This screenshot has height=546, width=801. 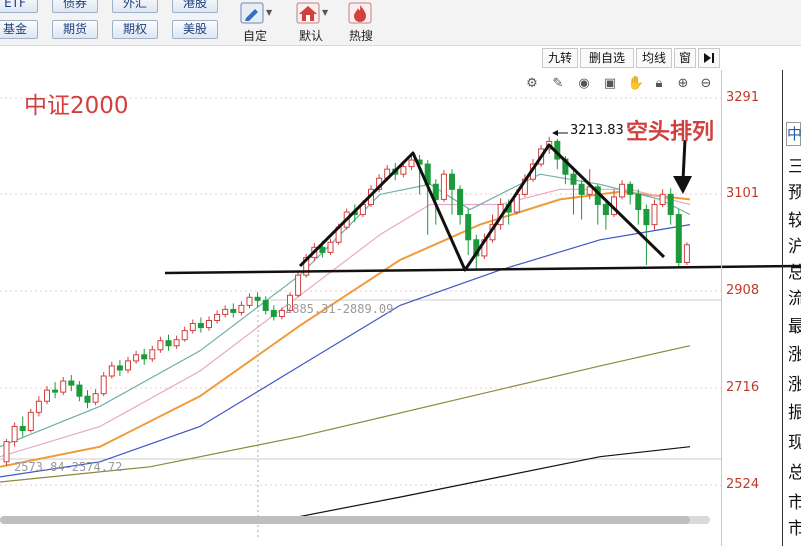 What do you see at coordinates (743, 290) in the screenshot?
I see `price-tick-label: 2908` at bounding box center [743, 290].